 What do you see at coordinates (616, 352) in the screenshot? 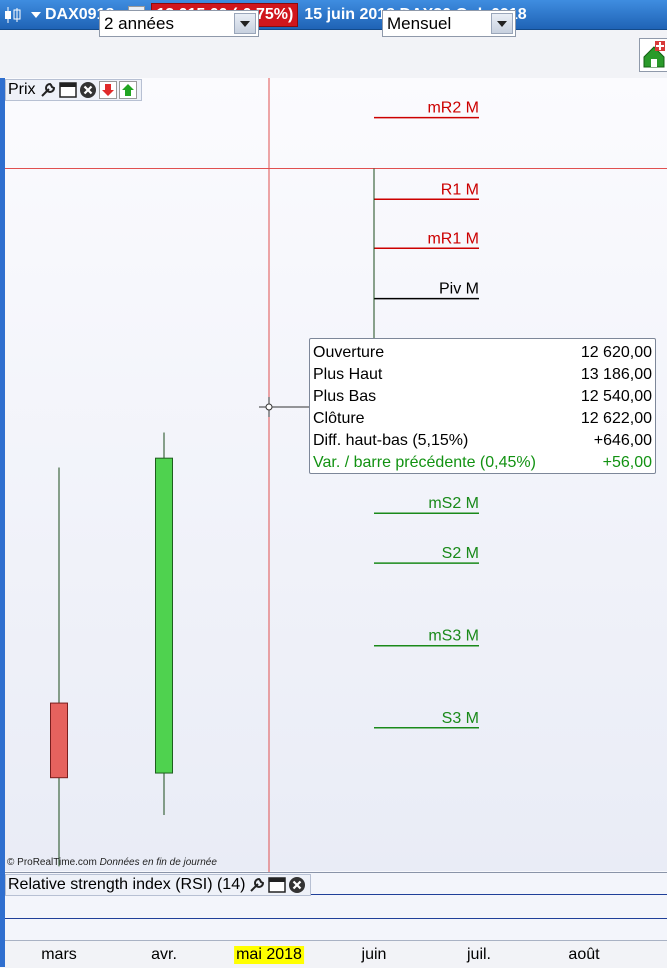
I see `tooltip-value: 12 620,00` at bounding box center [616, 352].